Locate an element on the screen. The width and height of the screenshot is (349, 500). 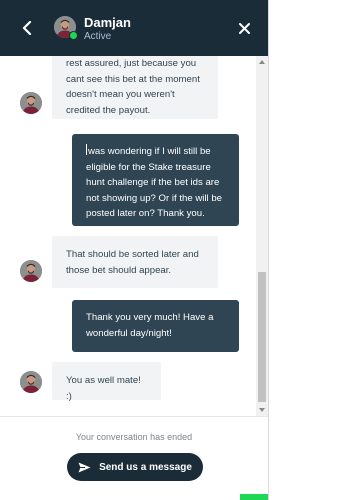
message-line: those bet should appear. is located at coordinates (119, 270).